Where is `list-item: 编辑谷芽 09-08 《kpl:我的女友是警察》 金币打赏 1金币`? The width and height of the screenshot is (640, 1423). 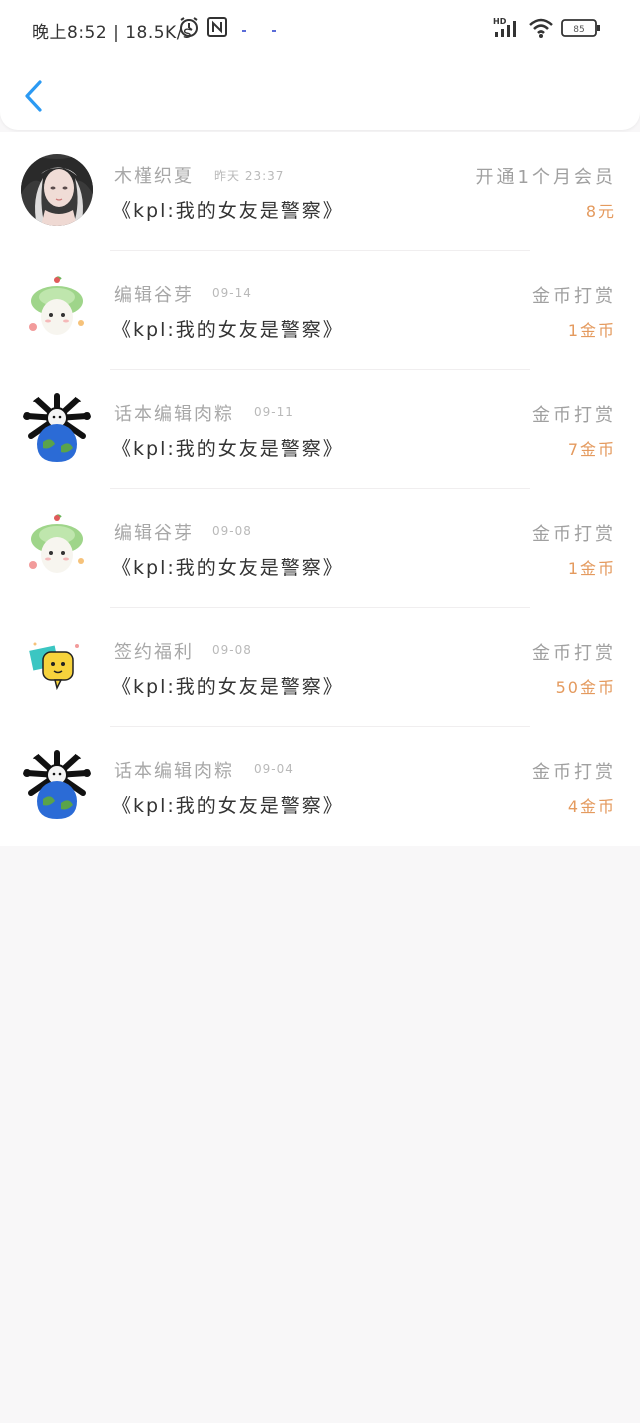
list-item: 编辑谷芽 09-08 《kpl:我的女友是警察》 金币打赏 1金币 is located at coordinates (320, 548).